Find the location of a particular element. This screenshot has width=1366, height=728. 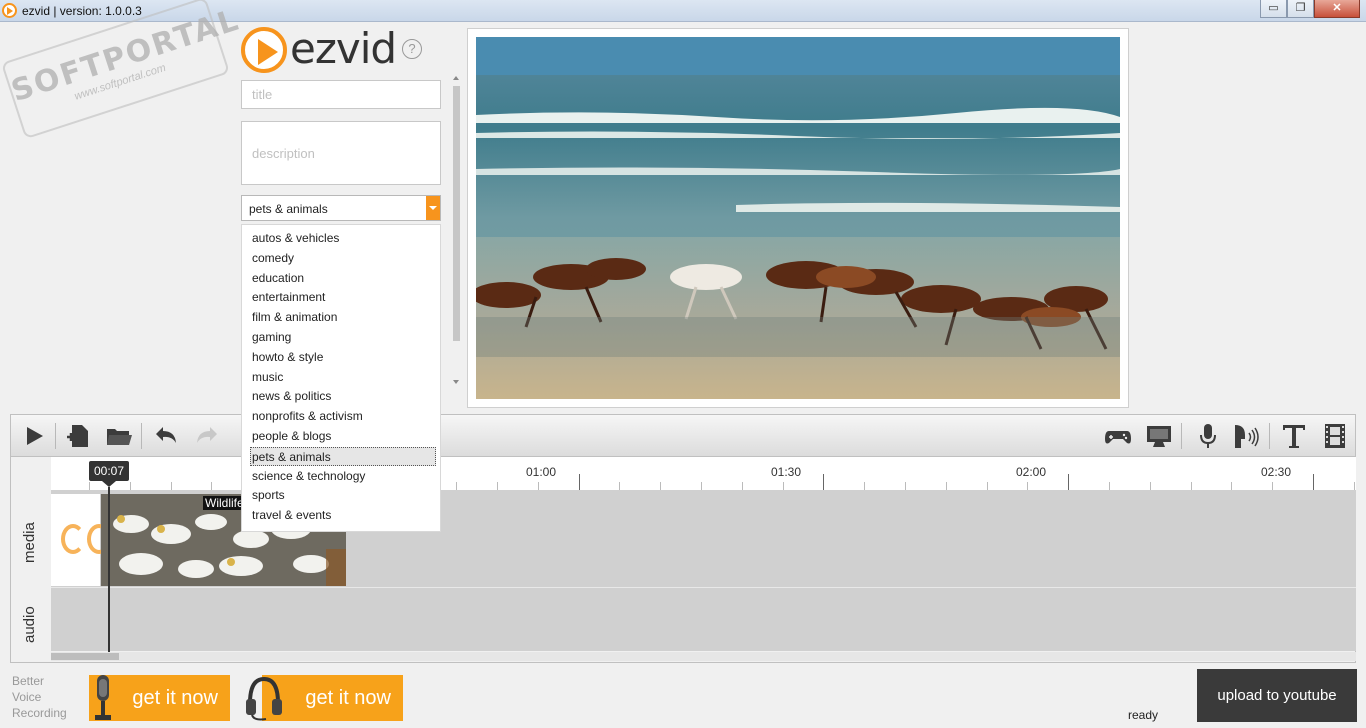

headset-icon is located at coordinates (264, 698).